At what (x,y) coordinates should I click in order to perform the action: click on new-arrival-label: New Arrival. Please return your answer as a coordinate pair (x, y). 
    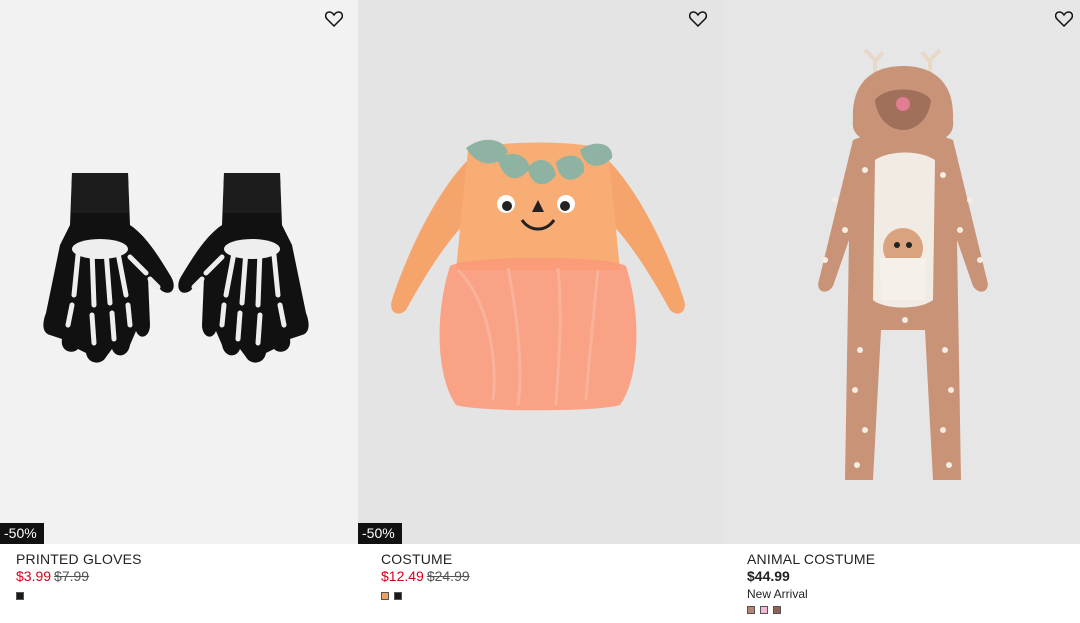
    Looking at the image, I should click on (777, 594).